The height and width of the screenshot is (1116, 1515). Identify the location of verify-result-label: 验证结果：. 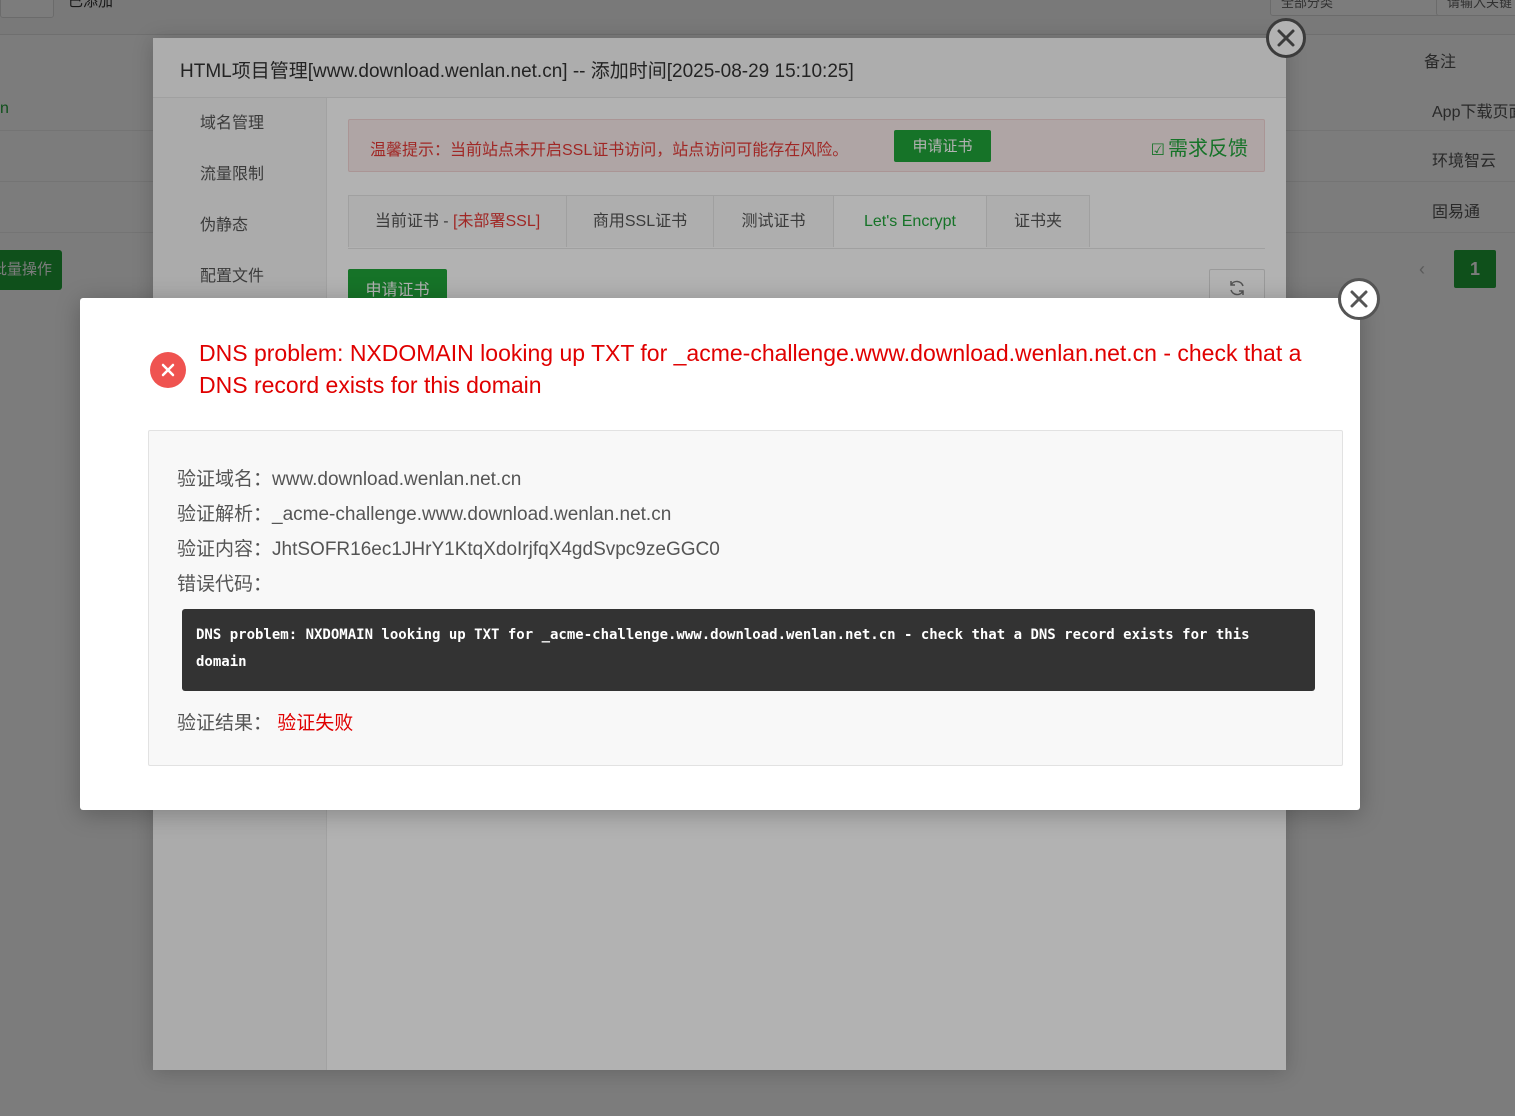
(225, 723).